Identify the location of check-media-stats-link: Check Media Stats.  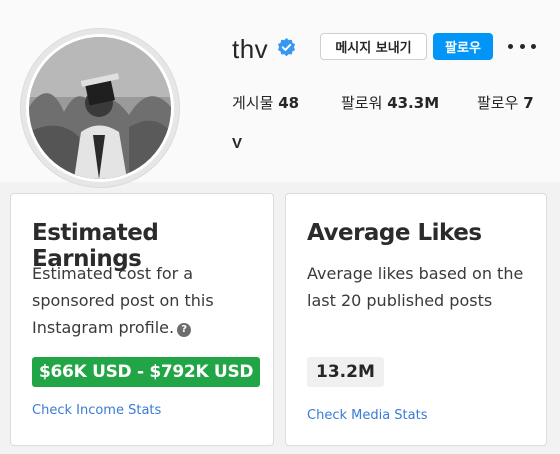
(367, 415).